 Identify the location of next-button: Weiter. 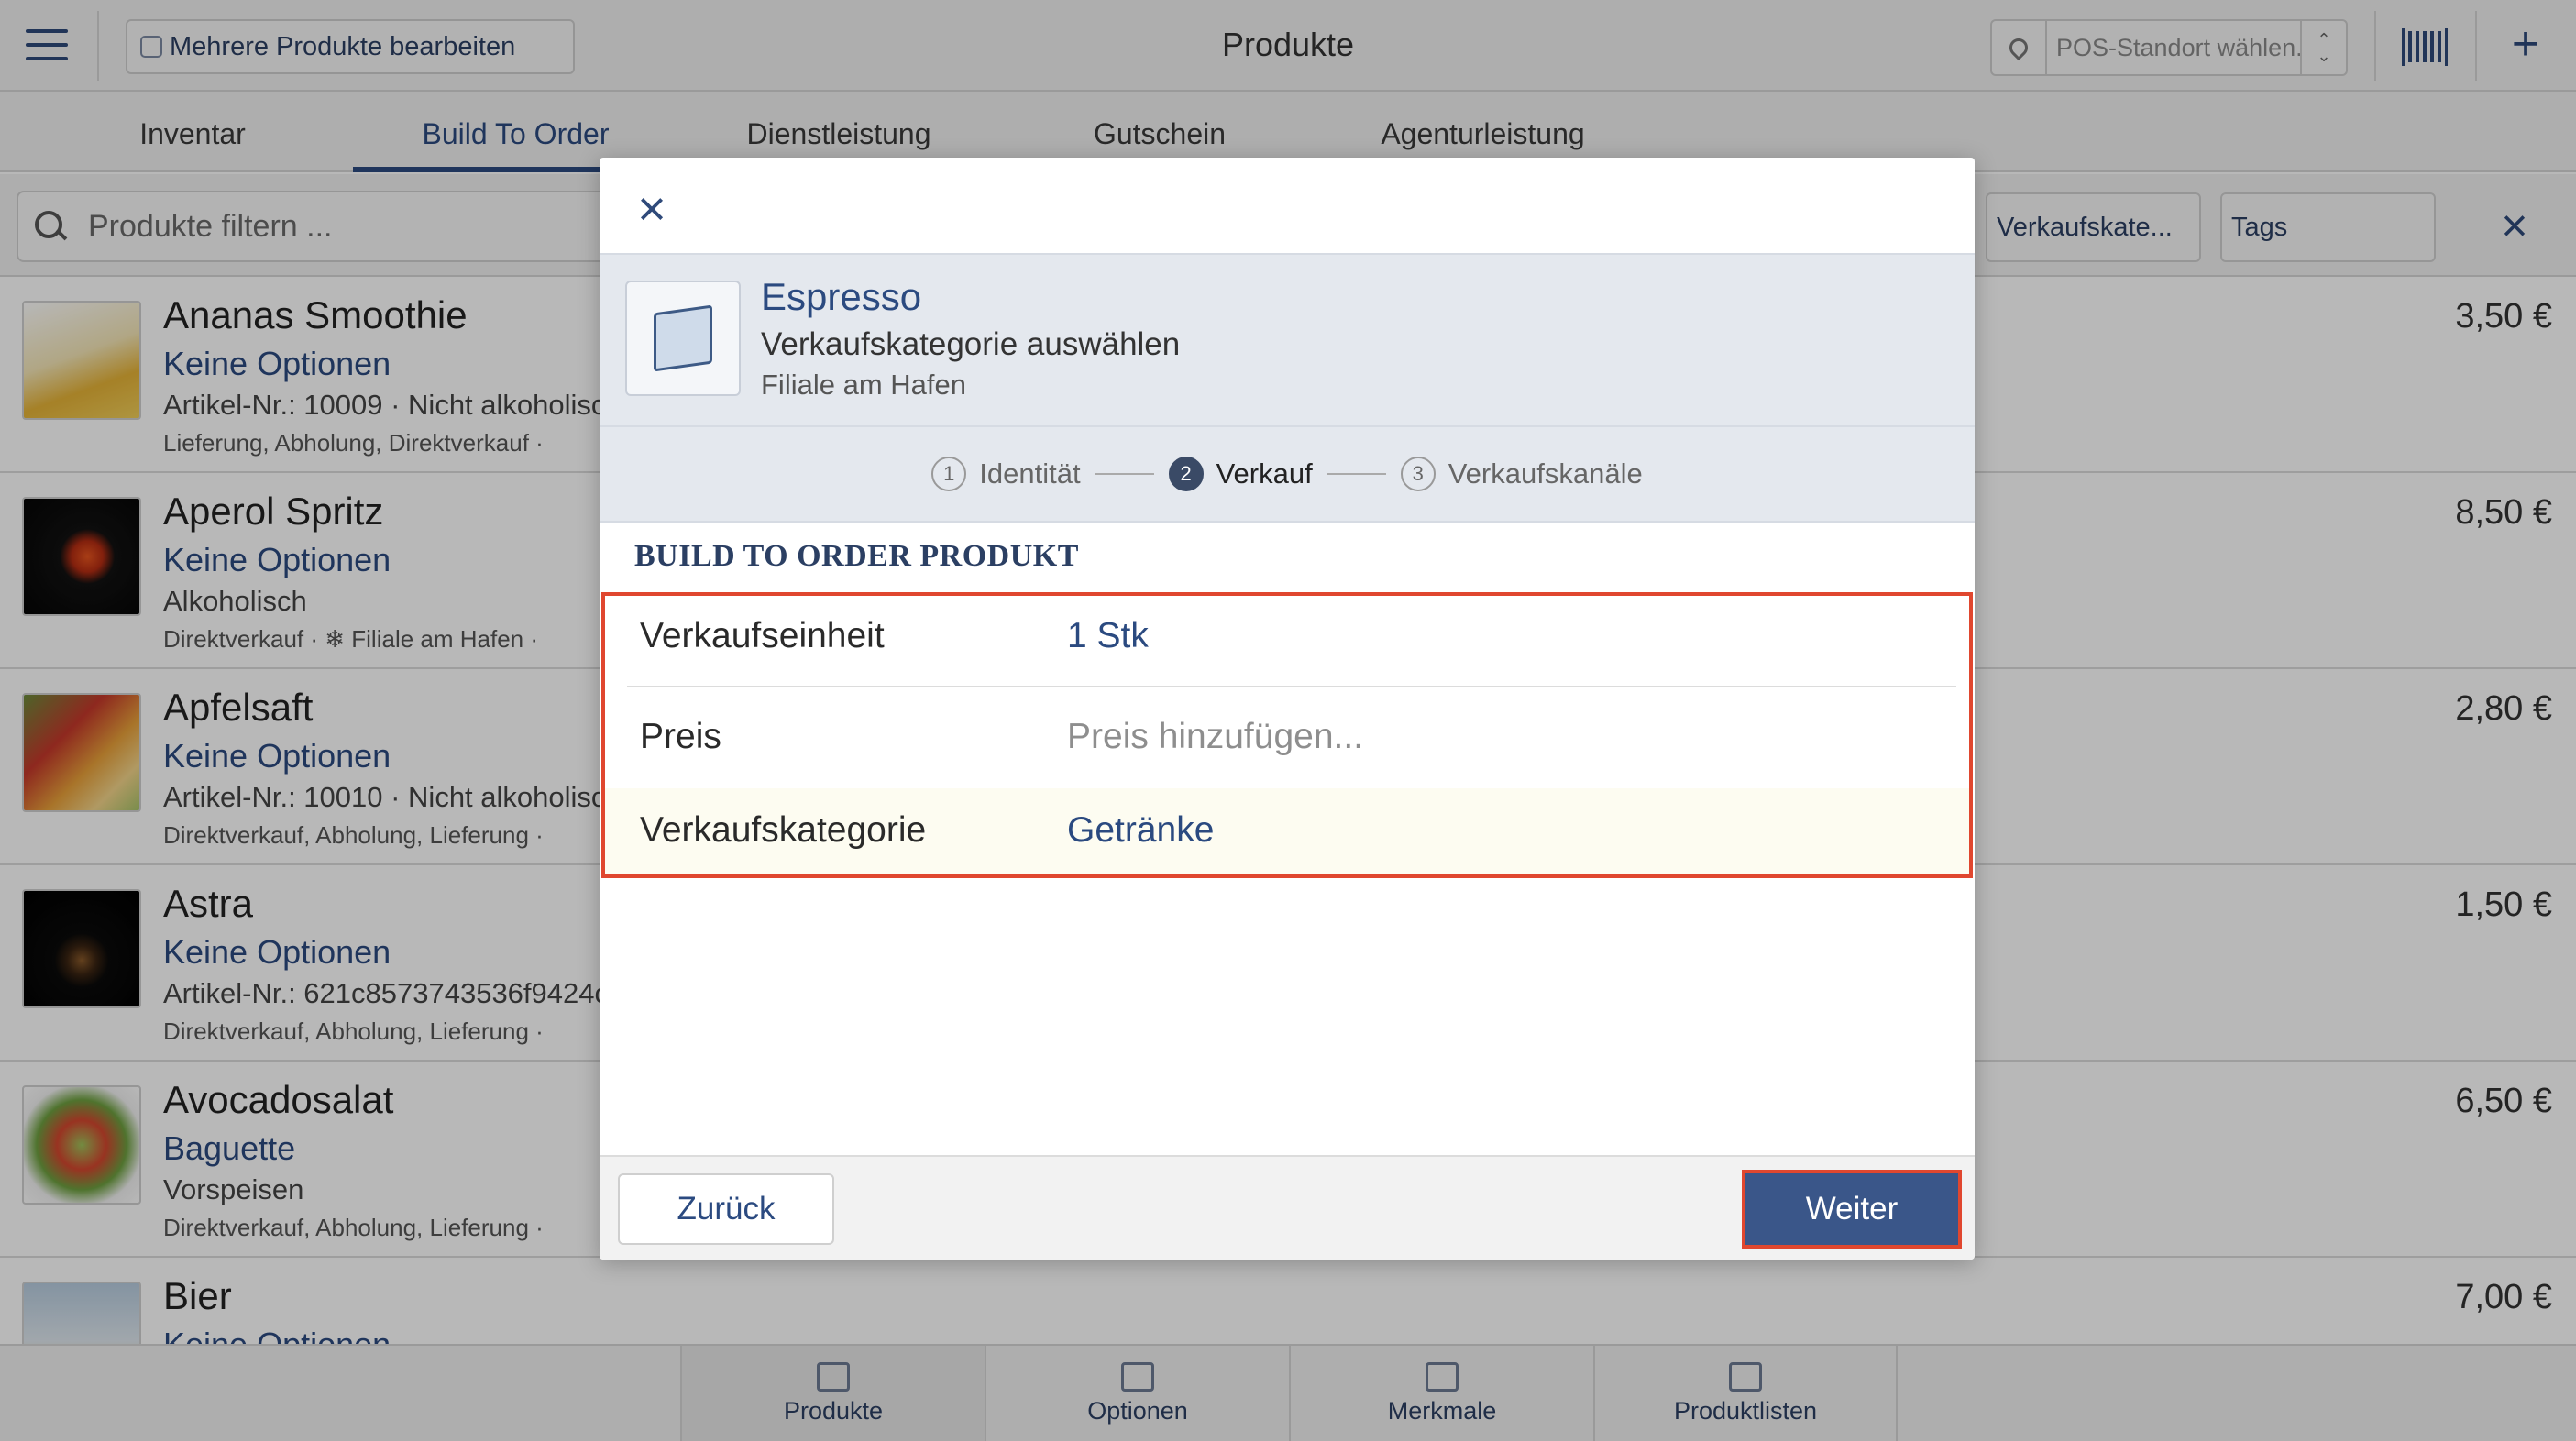
(1852, 1209).